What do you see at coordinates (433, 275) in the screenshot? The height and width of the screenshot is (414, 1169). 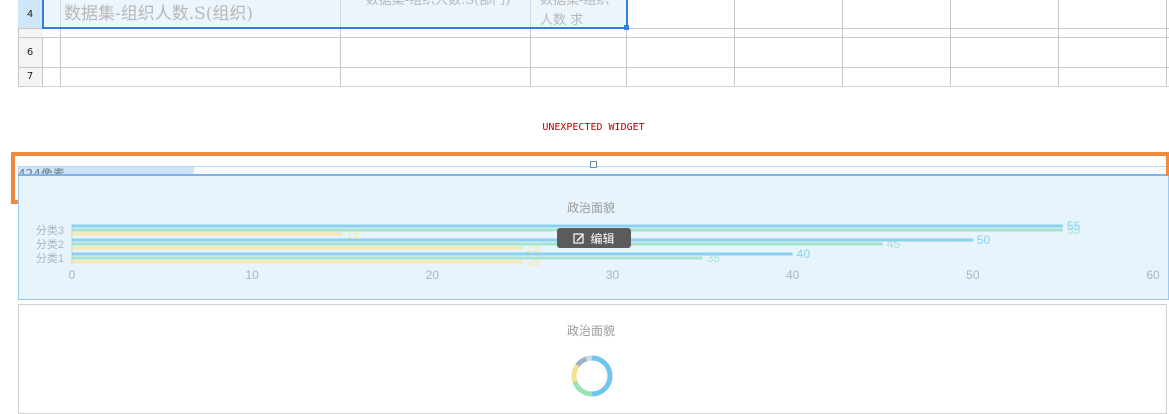 I see `x-tick-label: 20` at bounding box center [433, 275].